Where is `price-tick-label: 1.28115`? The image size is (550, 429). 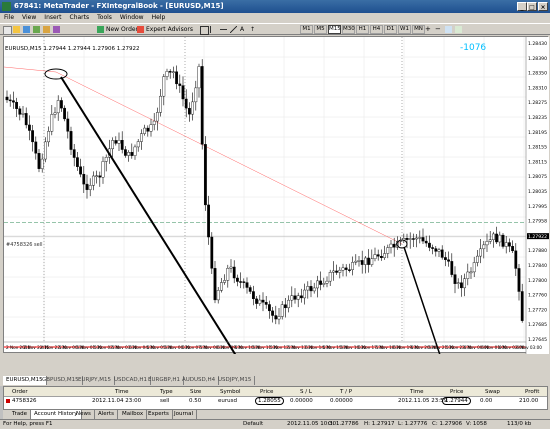 price-tick-label: 1.28115 is located at coordinates (537, 162).